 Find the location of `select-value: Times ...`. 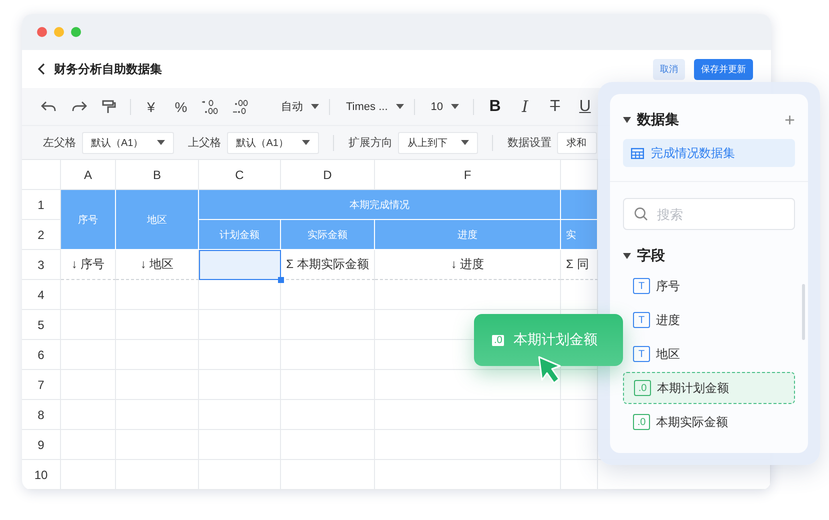

select-value: Times ... is located at coordinates (367, 106).